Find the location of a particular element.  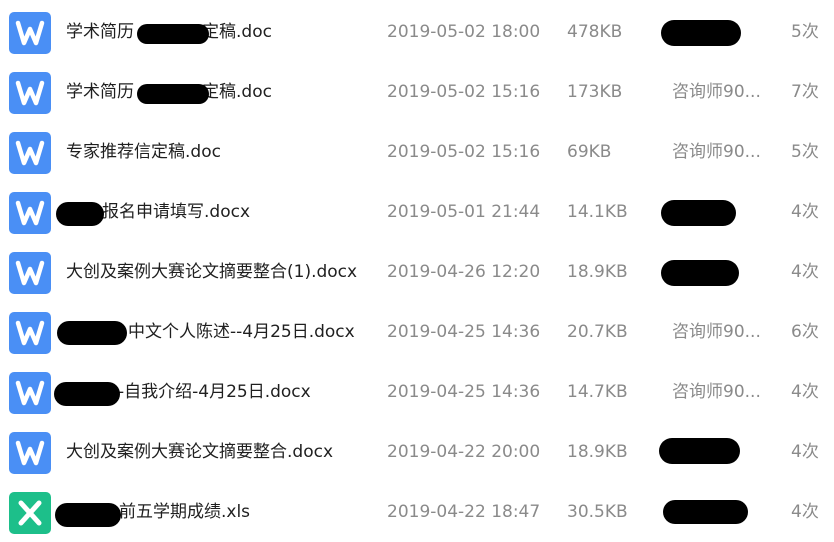

file-name: 专家推荐信定稿.doc is located at coordinates (143, 152).